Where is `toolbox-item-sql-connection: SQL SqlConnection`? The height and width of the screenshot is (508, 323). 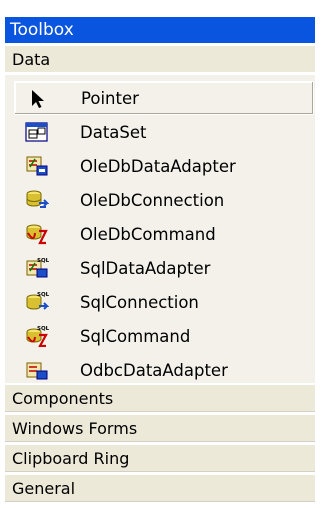 toolbox-item-sql-connection: SQL SqlConnection is located at coordinates (160, 302).